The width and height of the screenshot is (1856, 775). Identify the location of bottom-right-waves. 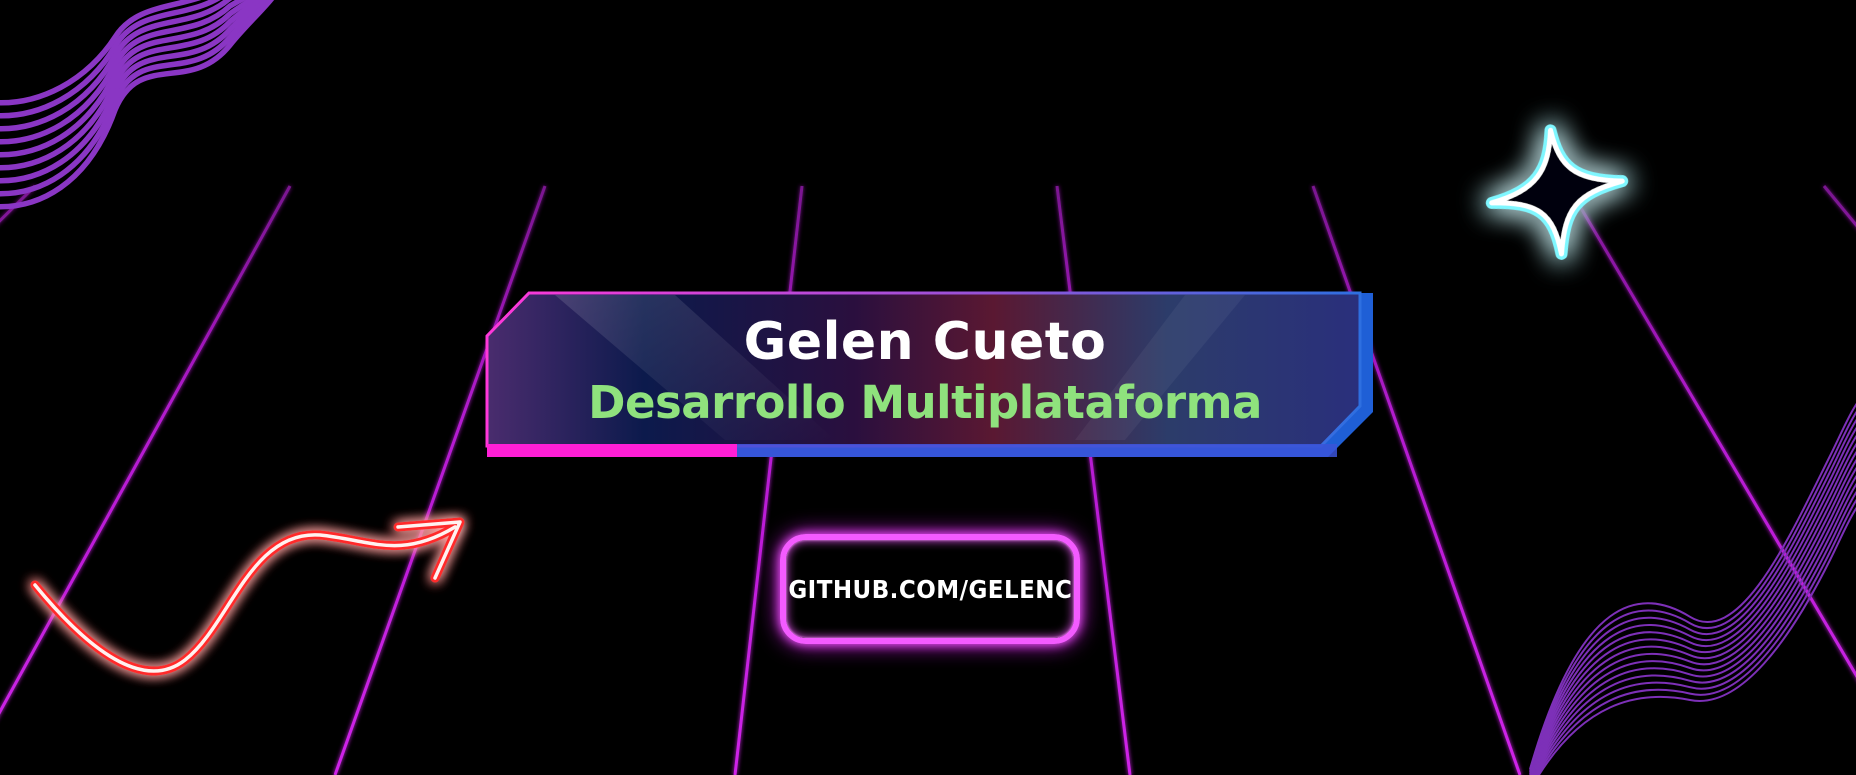
(1692, 588).